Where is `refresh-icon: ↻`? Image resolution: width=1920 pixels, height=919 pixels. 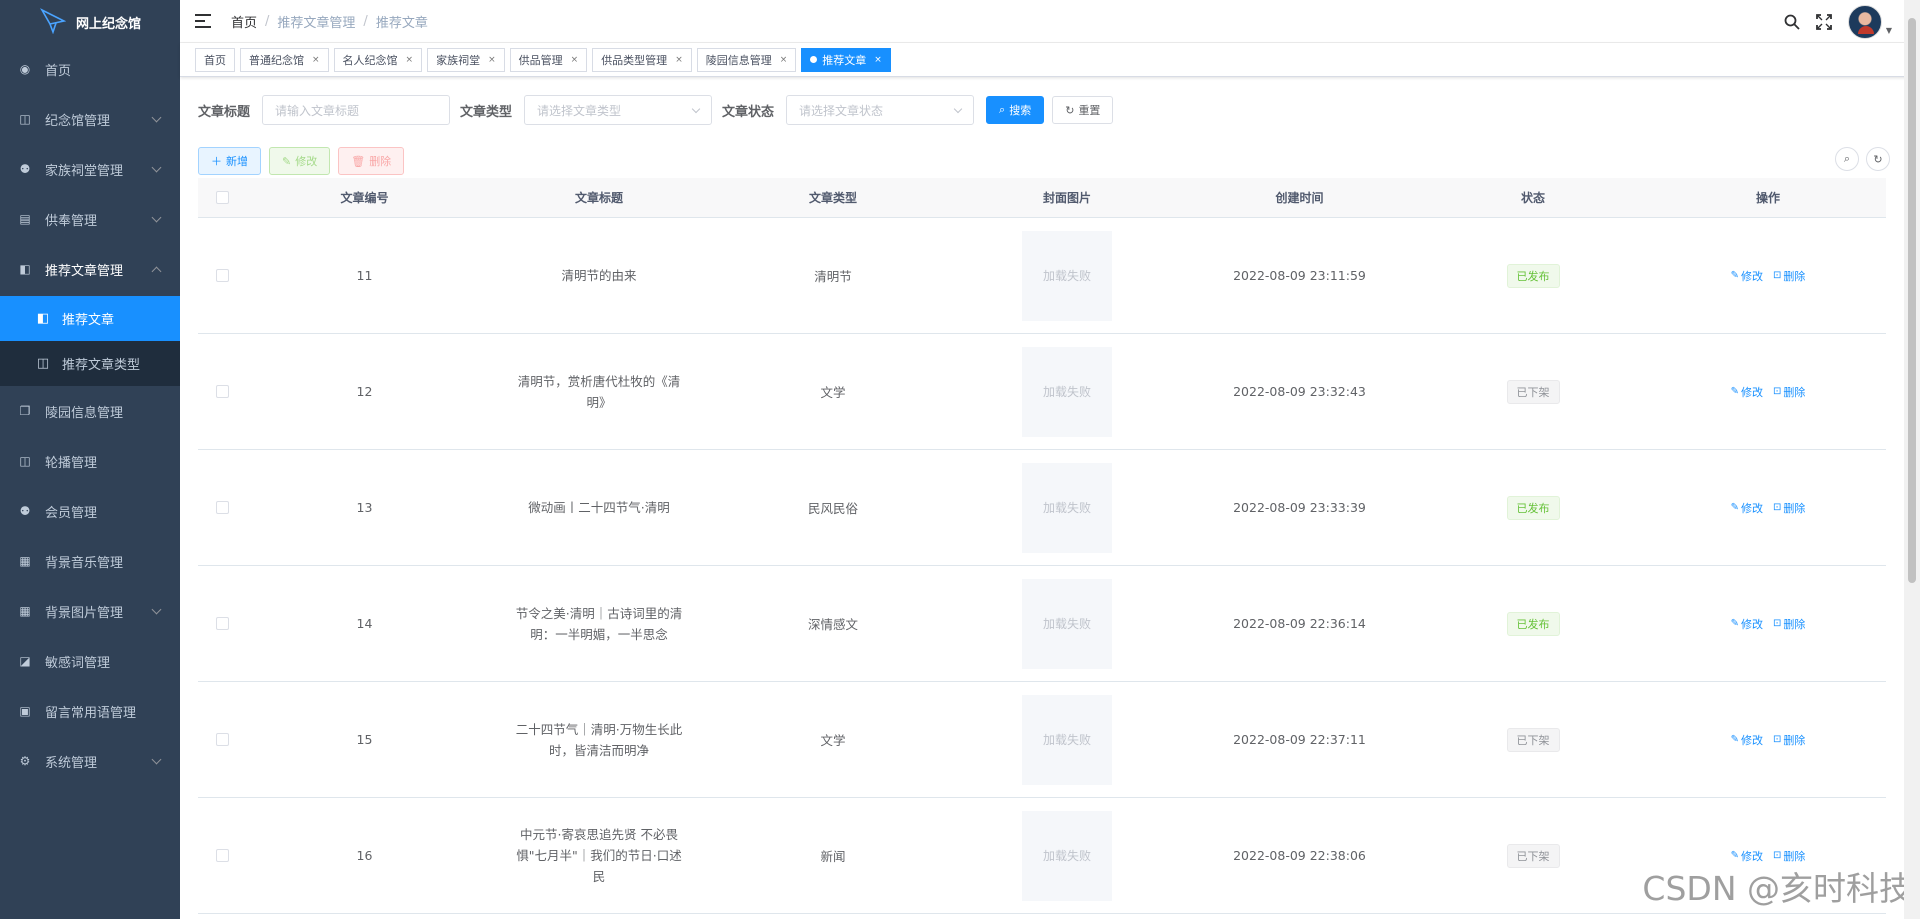
refresh-icon: ↻ is located at coordinates (1878, 159).